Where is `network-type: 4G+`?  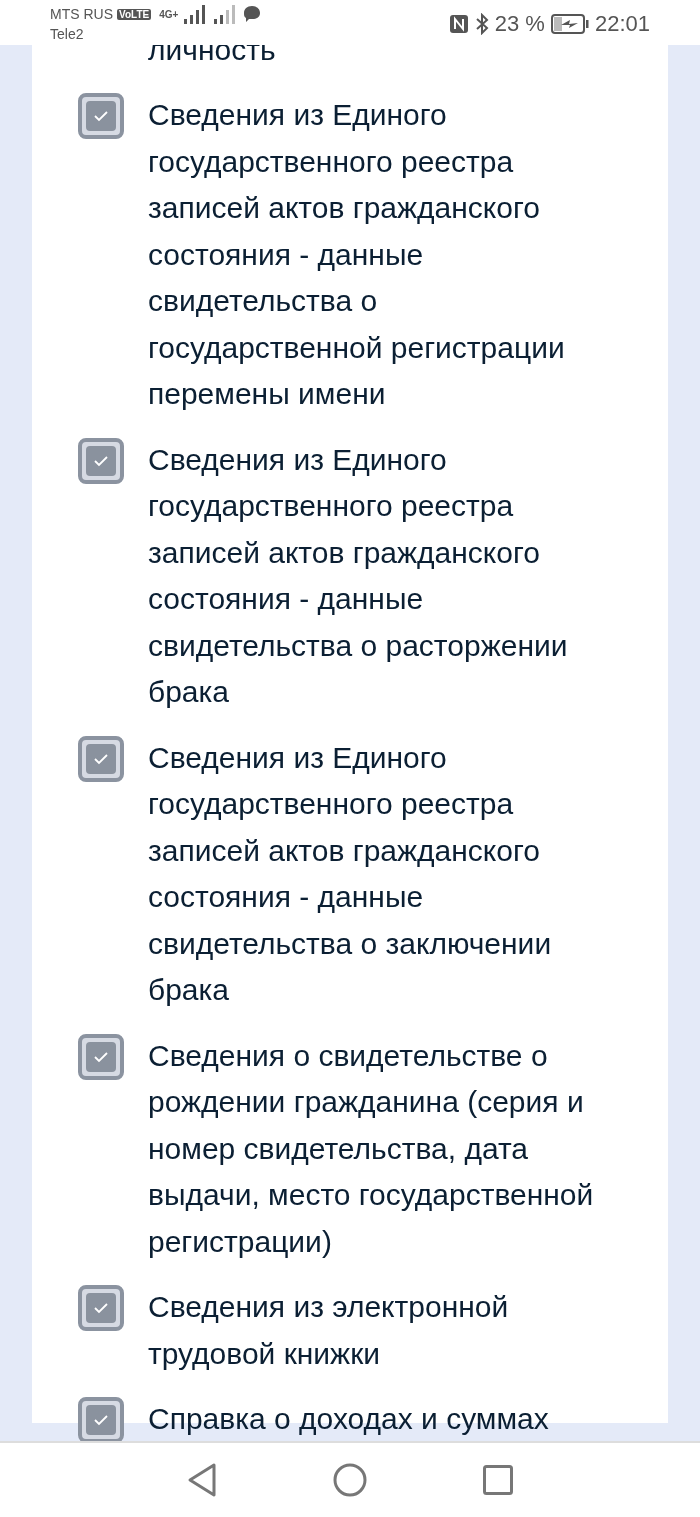
network-type: 4G+ is located at coordinates (169, 14).